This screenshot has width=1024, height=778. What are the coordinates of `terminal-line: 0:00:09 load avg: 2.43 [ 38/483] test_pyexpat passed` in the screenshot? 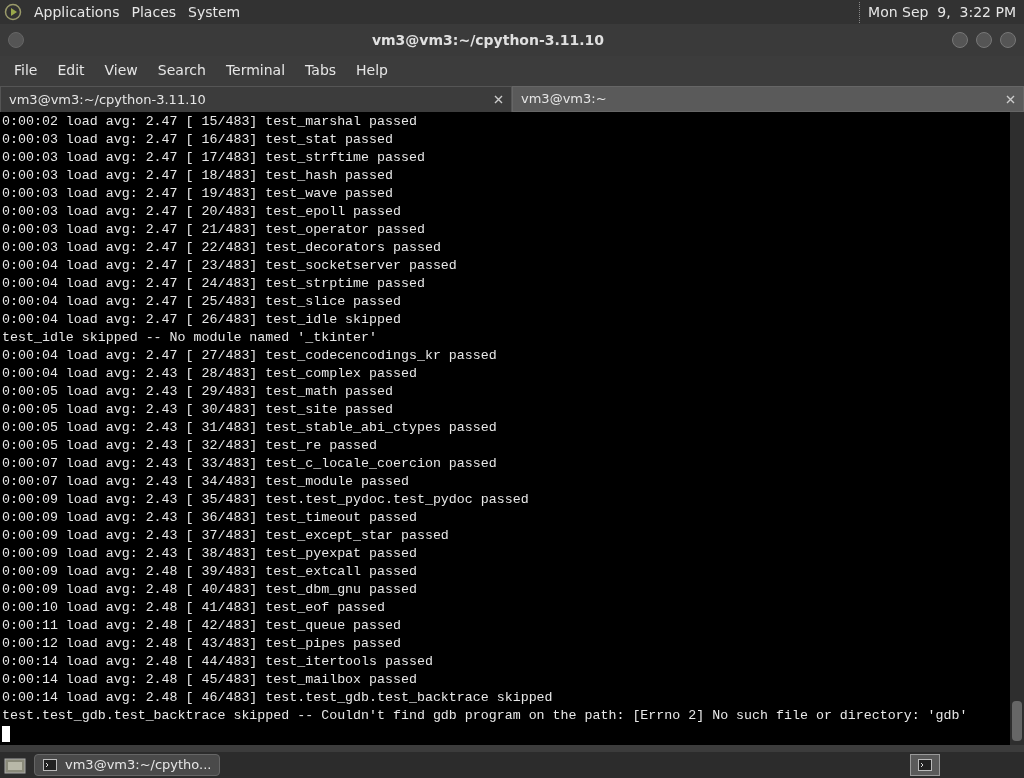 It's located at (209, 554).